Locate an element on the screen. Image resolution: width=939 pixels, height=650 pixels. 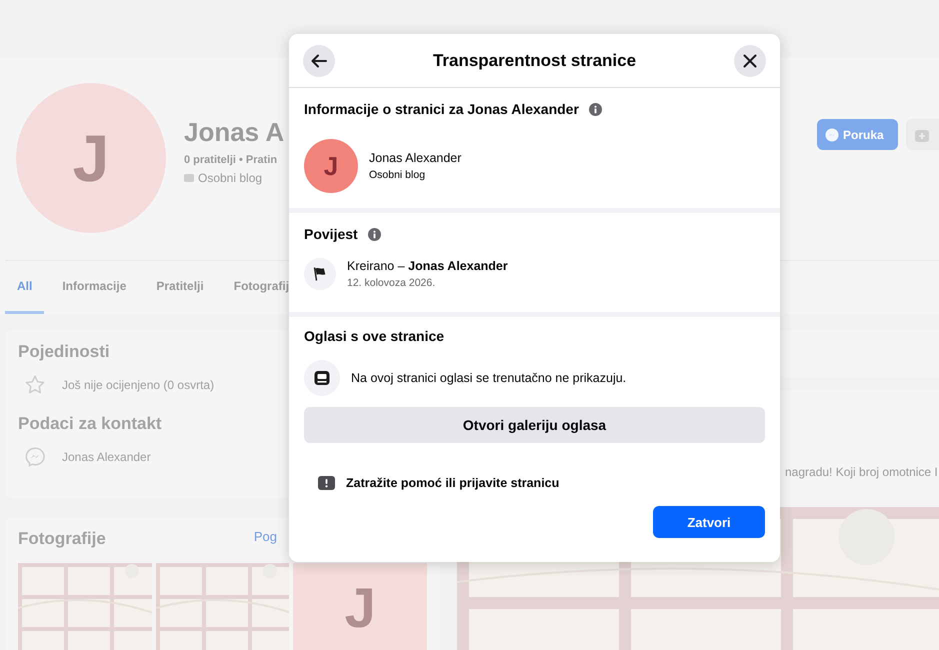
page-avatar: J is located at coordinates (331, 166).